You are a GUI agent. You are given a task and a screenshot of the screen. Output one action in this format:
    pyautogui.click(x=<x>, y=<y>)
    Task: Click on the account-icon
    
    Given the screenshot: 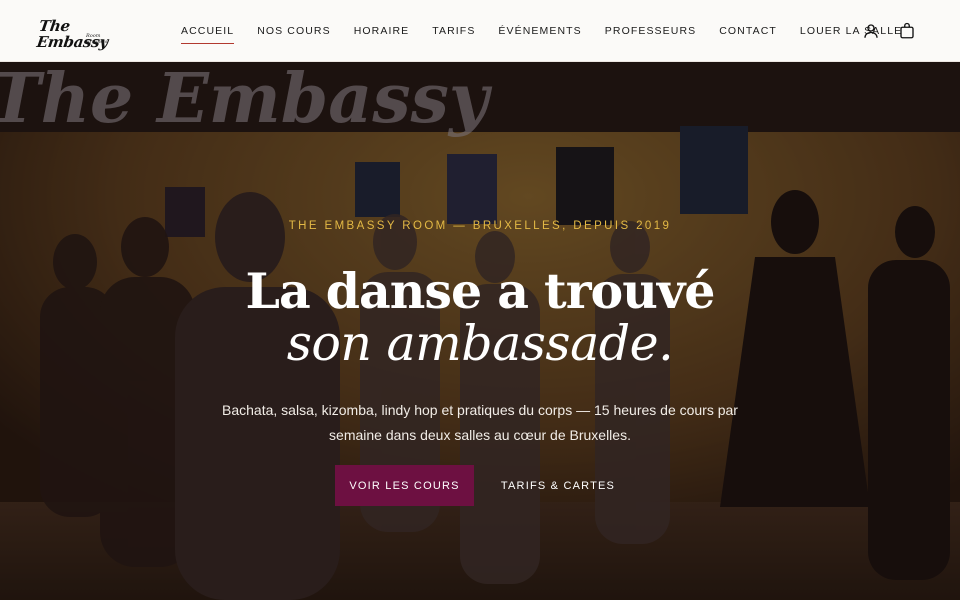 What is the action you would take?
    pyautogui.click(x=871, y=31)
    